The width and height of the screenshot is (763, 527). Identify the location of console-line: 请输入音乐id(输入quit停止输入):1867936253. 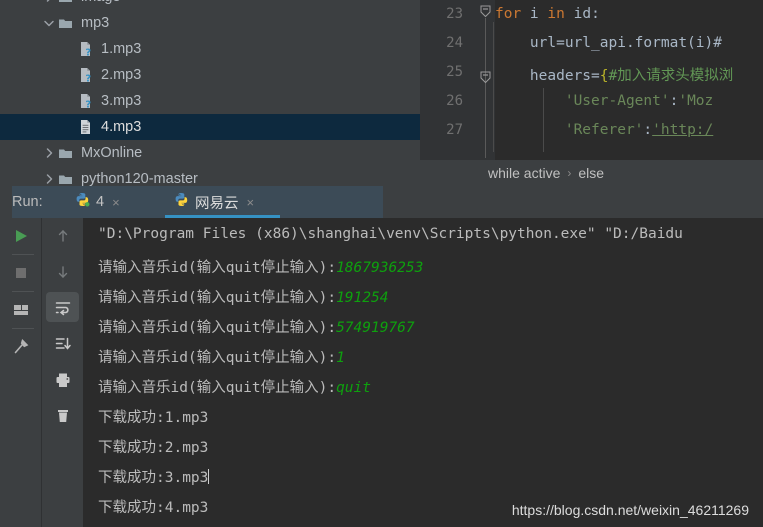
(260, 266).